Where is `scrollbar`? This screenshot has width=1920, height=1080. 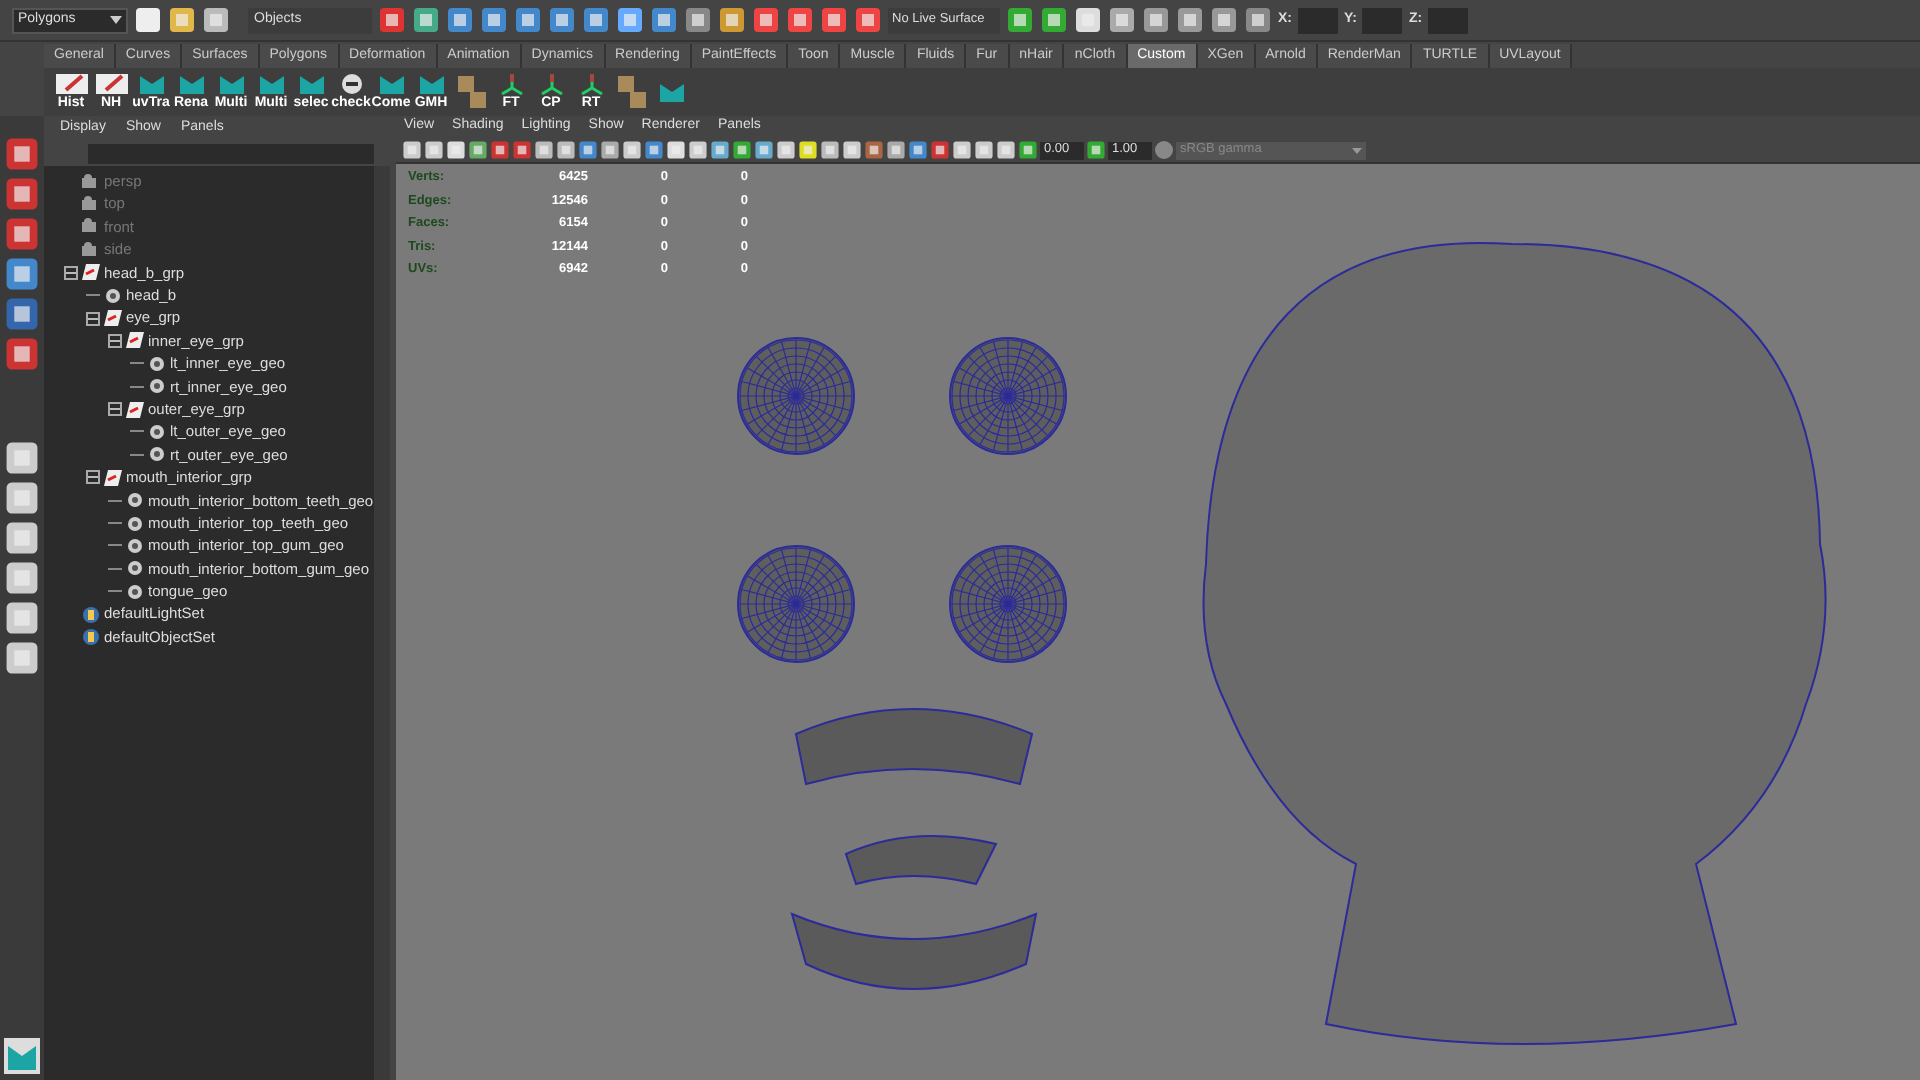
scrollbar is located at coordinates (382, 623).